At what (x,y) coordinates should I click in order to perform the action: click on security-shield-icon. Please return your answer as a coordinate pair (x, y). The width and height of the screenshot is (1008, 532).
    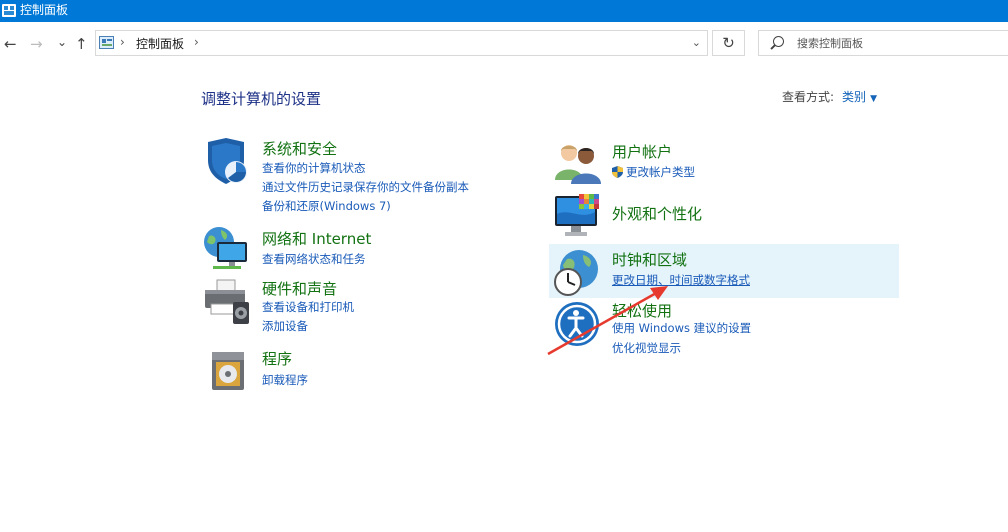
    Looking at the image, I should click on (227, 162).